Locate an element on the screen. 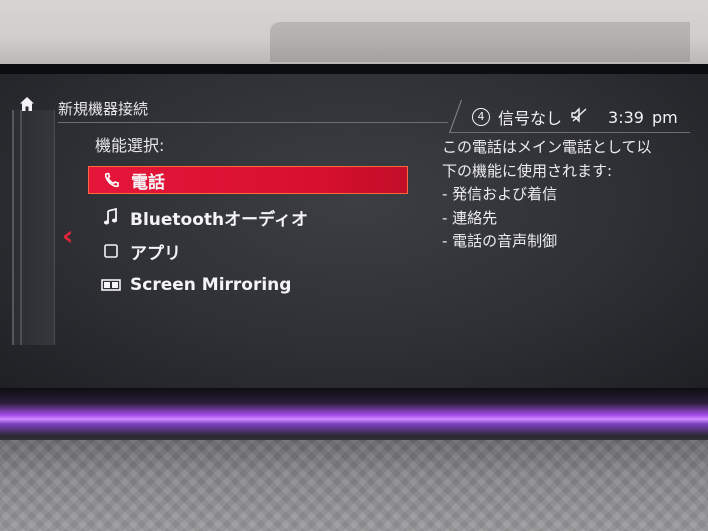  status-bar: 4 信号なし 3:39 pm is located at coordinates (575, 117).